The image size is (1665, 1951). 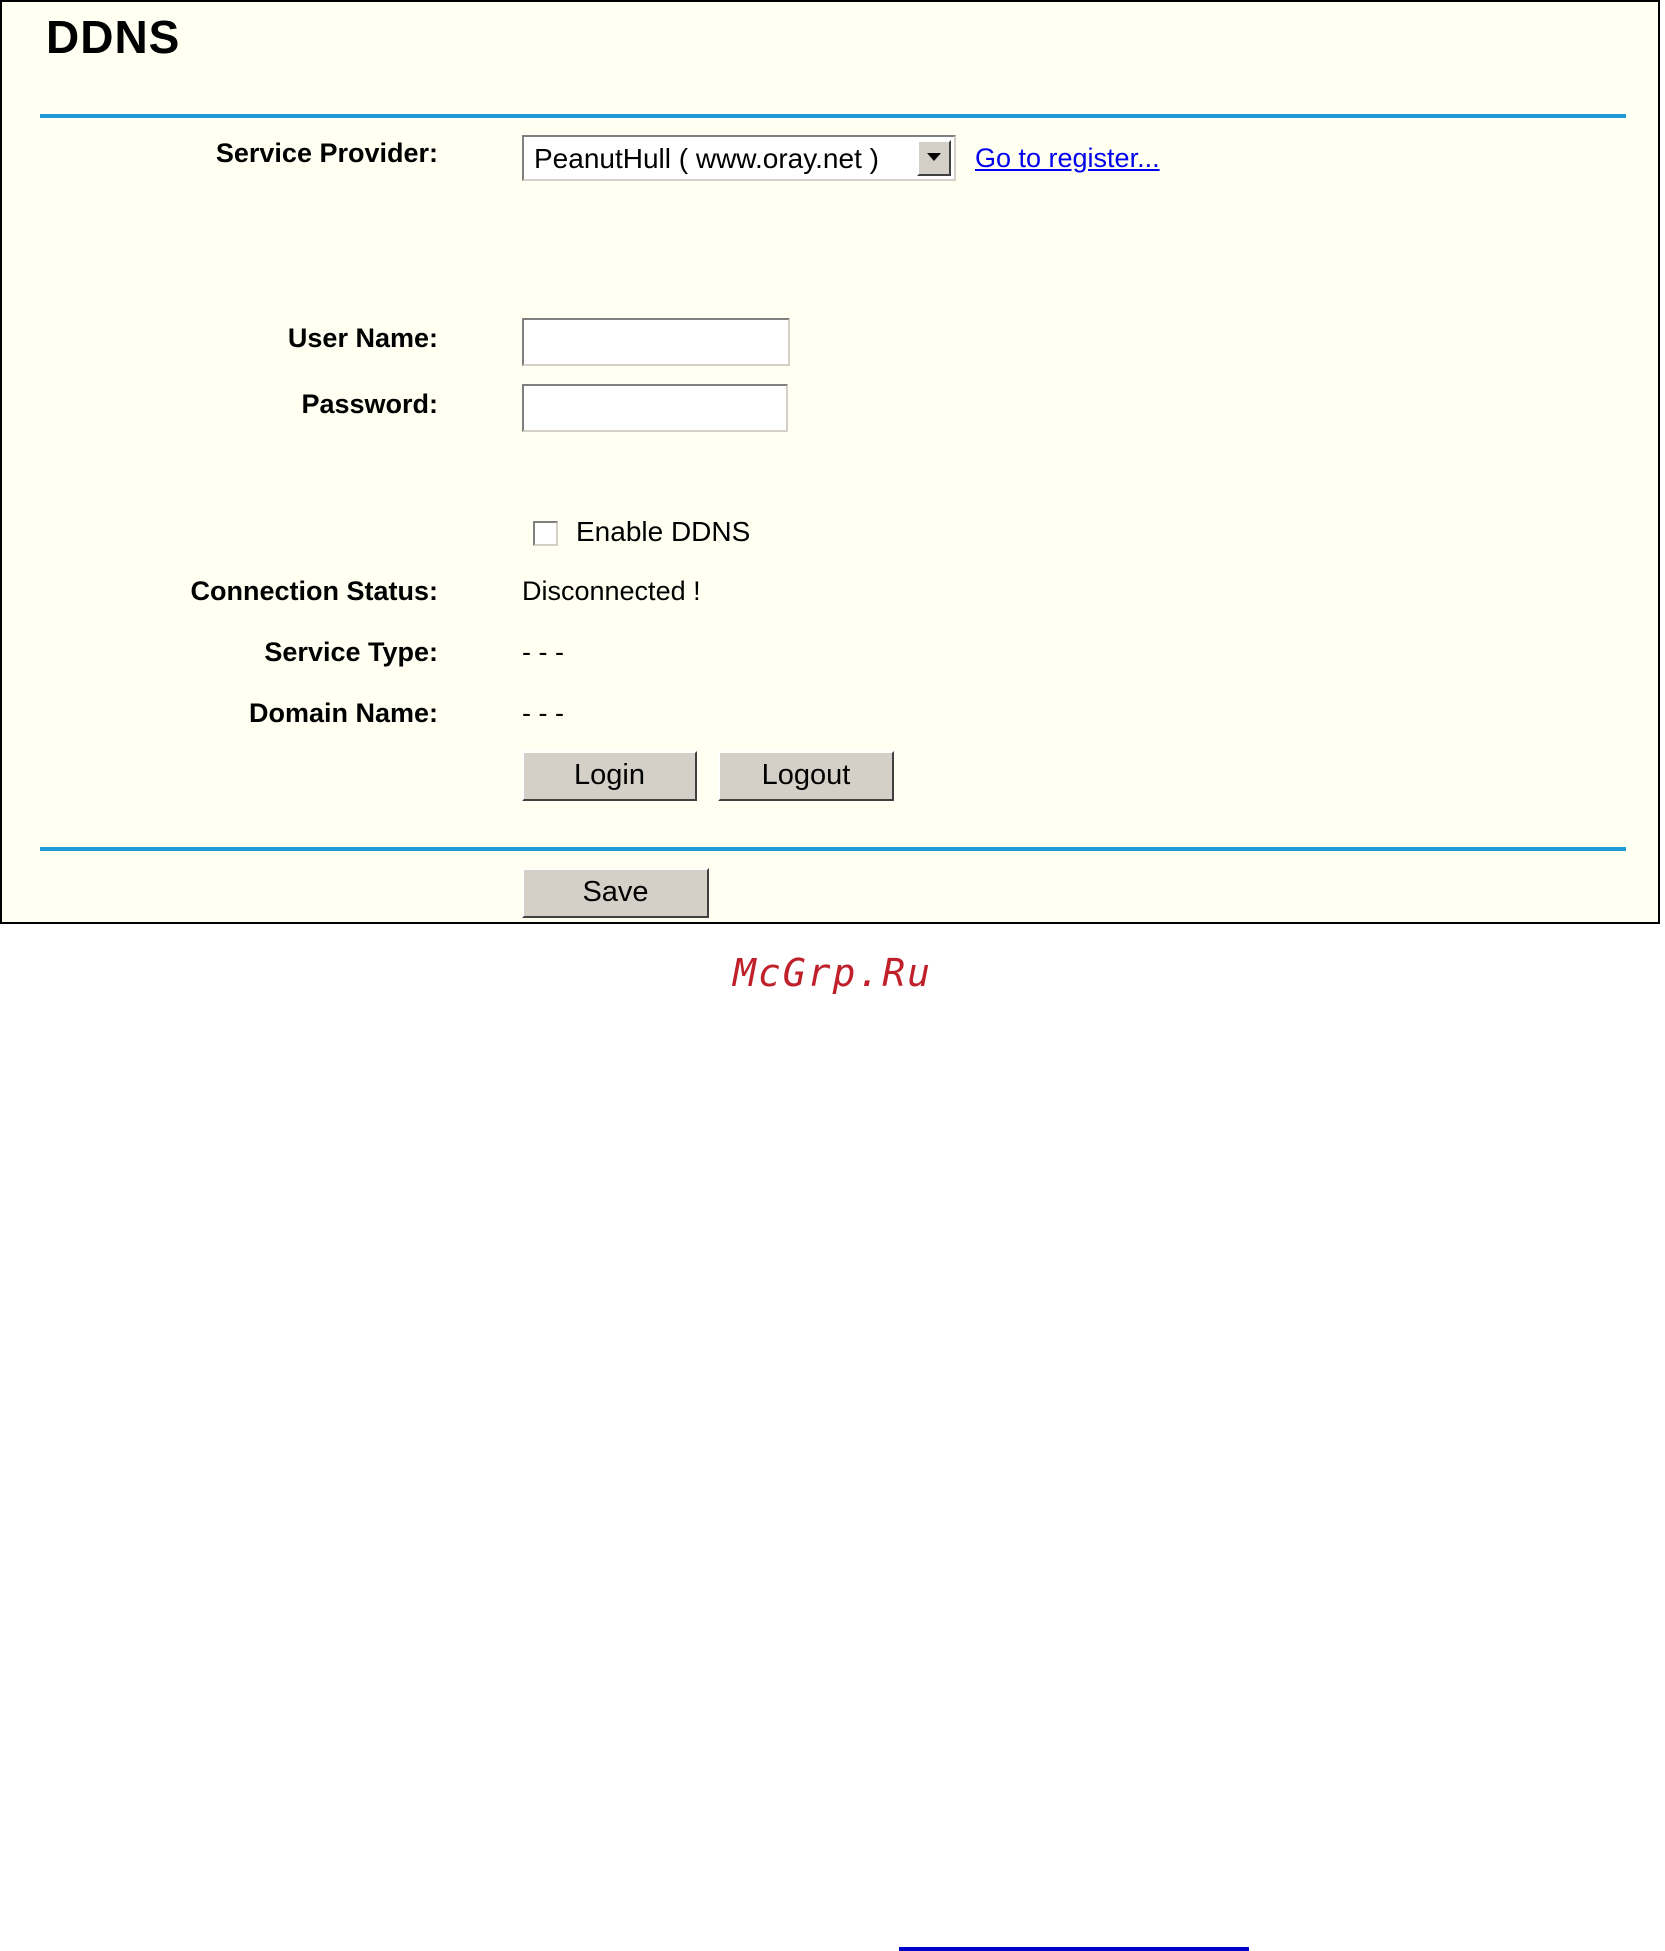 What do you see at coordinates (832, 973) in the screenshot?
I see `watermark-text: McGrp.Ru` at bounding box center [832, 973].